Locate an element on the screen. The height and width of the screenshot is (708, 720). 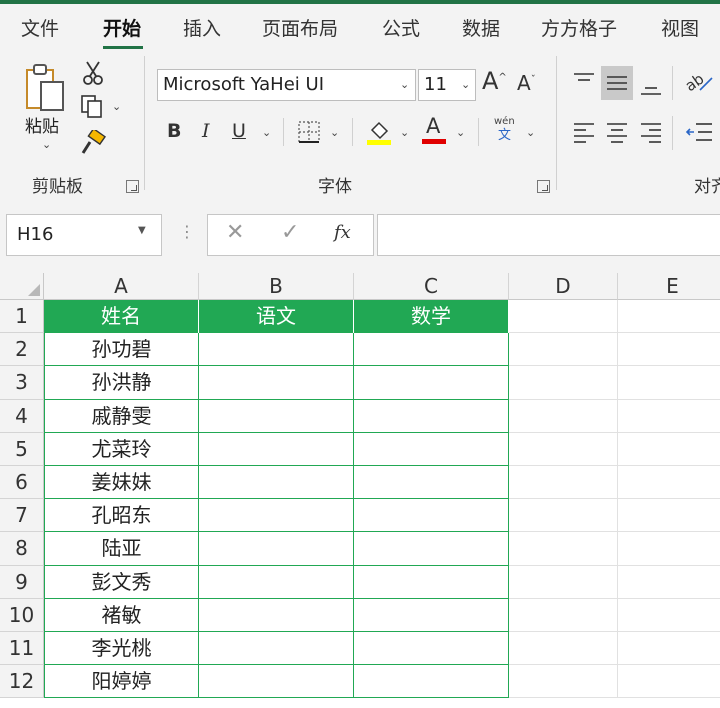
table-cell: 阳婷婷 is located at coordinates (121, 682).